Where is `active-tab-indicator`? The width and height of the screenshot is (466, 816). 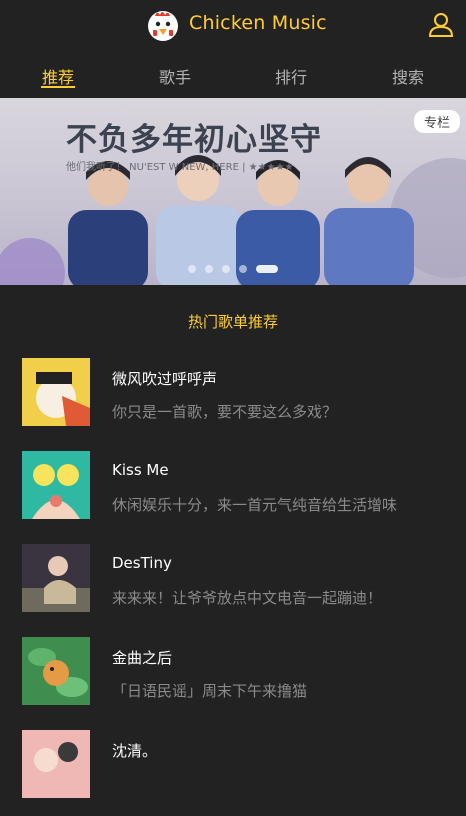
active-tab-indicator is located at coordinates (58, 87).